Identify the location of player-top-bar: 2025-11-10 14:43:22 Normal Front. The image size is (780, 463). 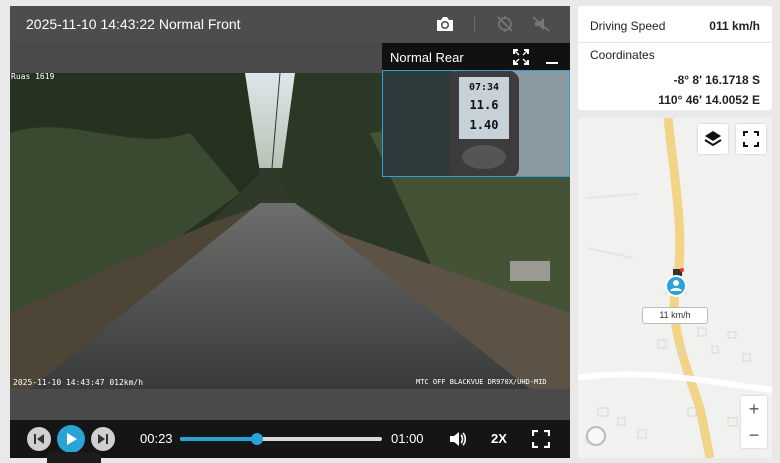
(290, 24).